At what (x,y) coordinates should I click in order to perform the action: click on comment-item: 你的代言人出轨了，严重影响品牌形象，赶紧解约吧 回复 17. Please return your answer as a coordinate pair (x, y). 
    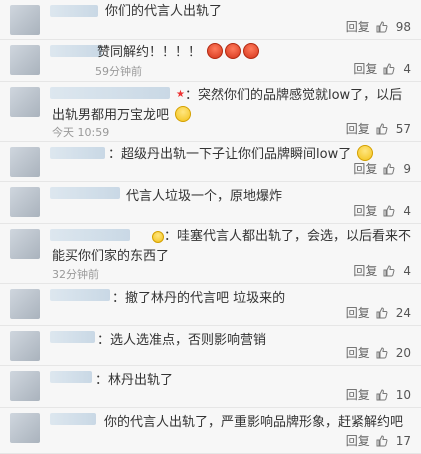
    Looking at the image, I should click on (210, 431).